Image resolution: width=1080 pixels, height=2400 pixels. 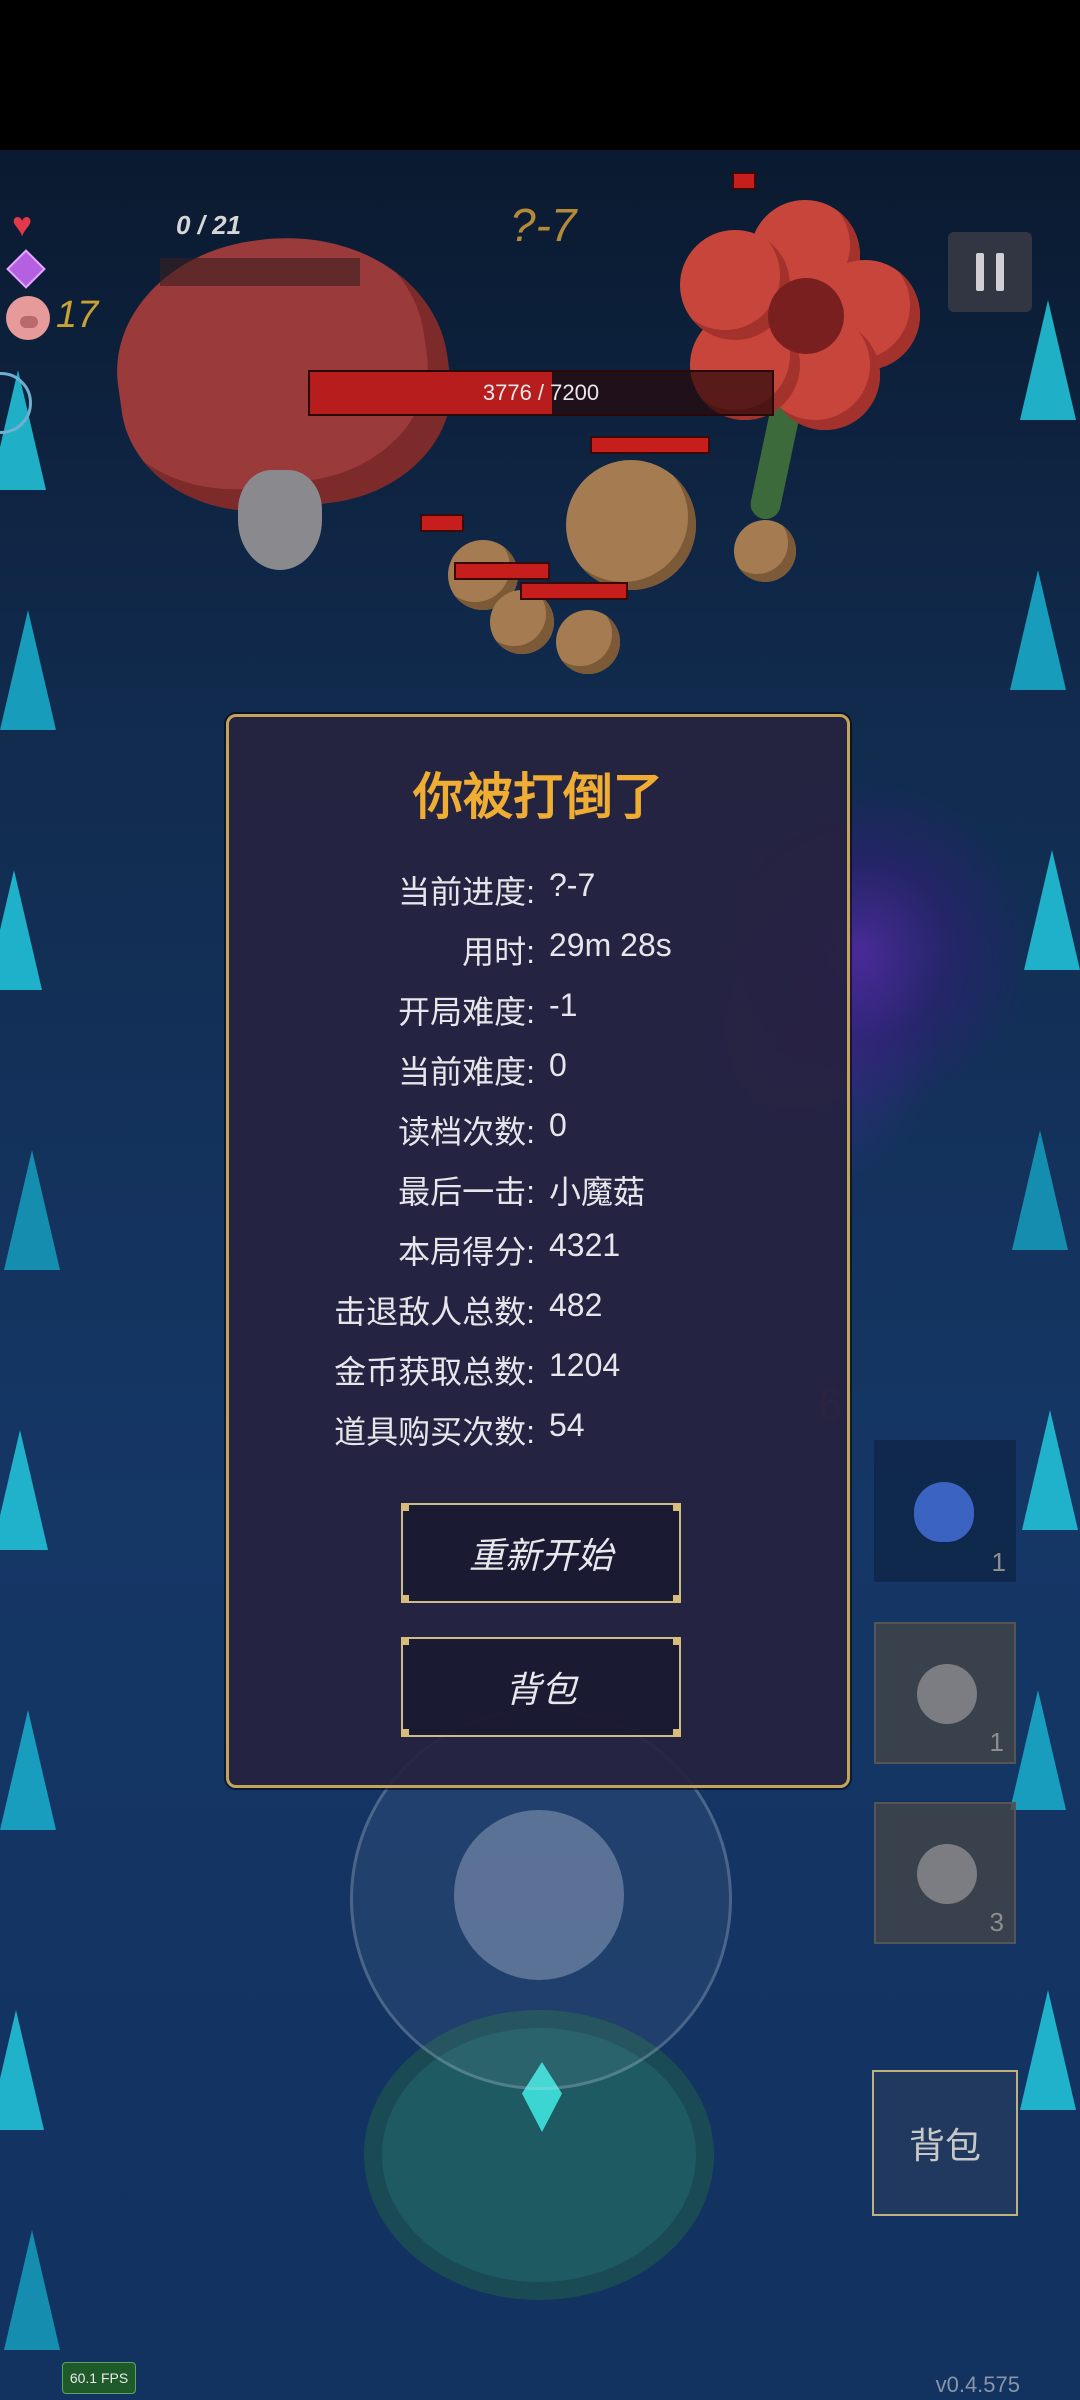 I want to click on fps-counter: 60.1 FPS, so click(x=99, y=2378).